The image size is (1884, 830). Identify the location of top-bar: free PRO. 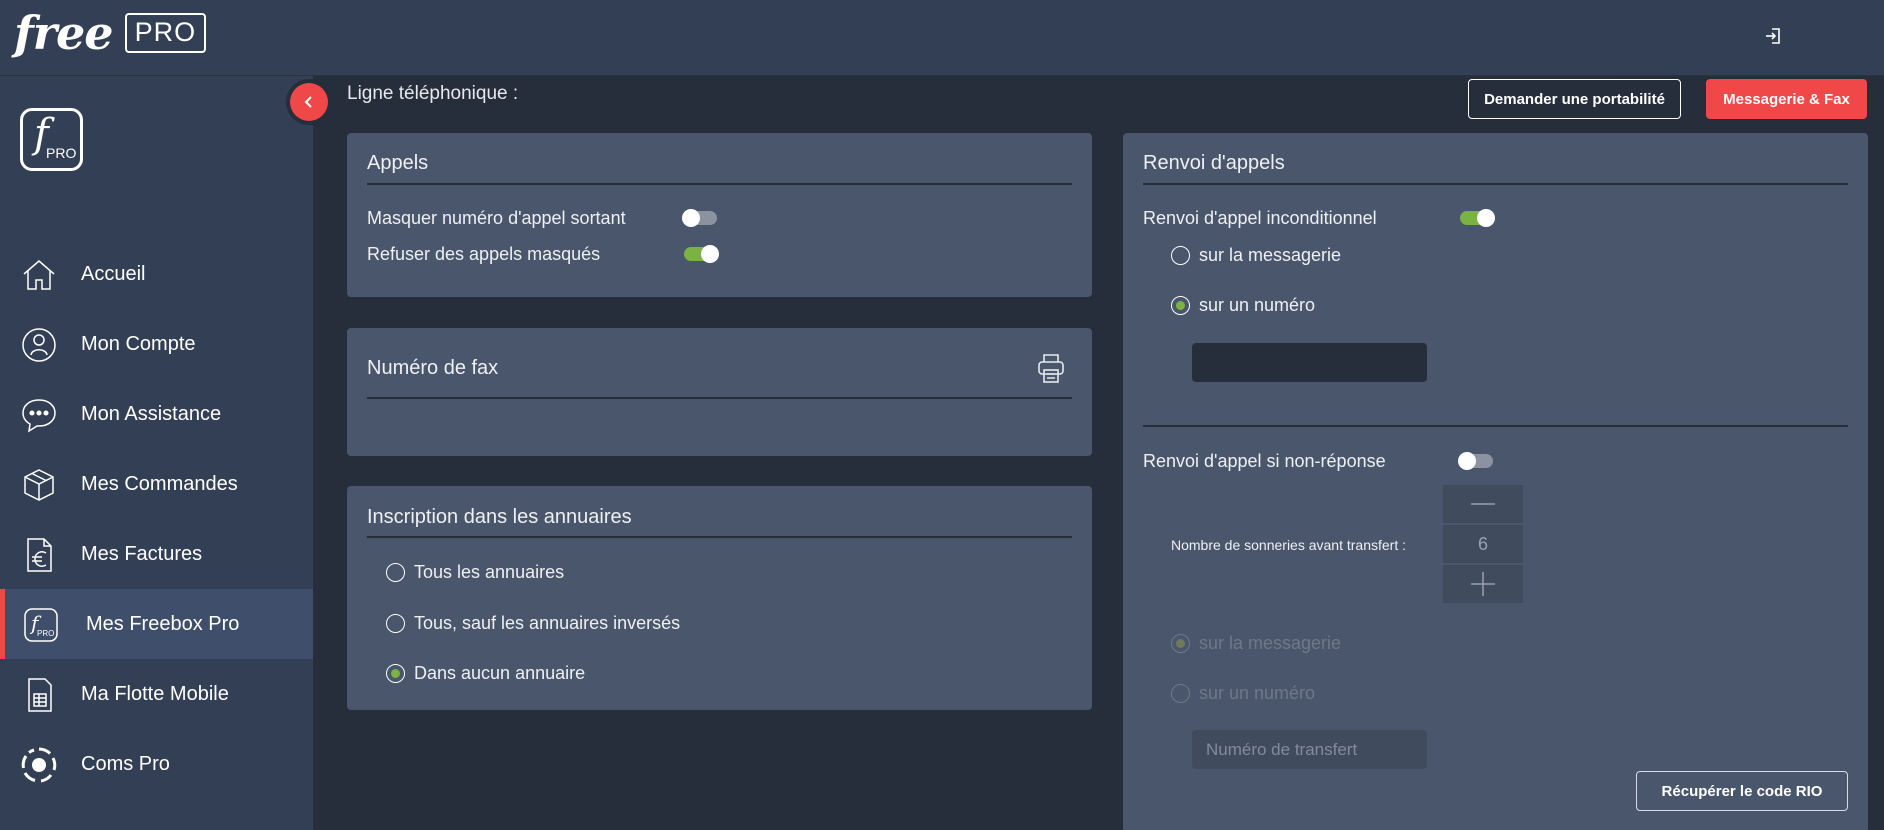
(942, 38).